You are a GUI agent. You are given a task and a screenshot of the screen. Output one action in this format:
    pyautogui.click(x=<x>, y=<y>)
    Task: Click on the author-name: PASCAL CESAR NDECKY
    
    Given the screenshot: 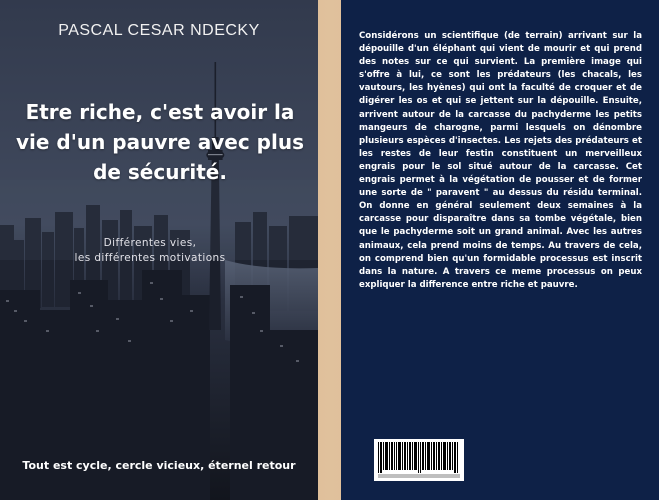 What is the action you would take?
    pyautogui.click(x=159, y=30)
    